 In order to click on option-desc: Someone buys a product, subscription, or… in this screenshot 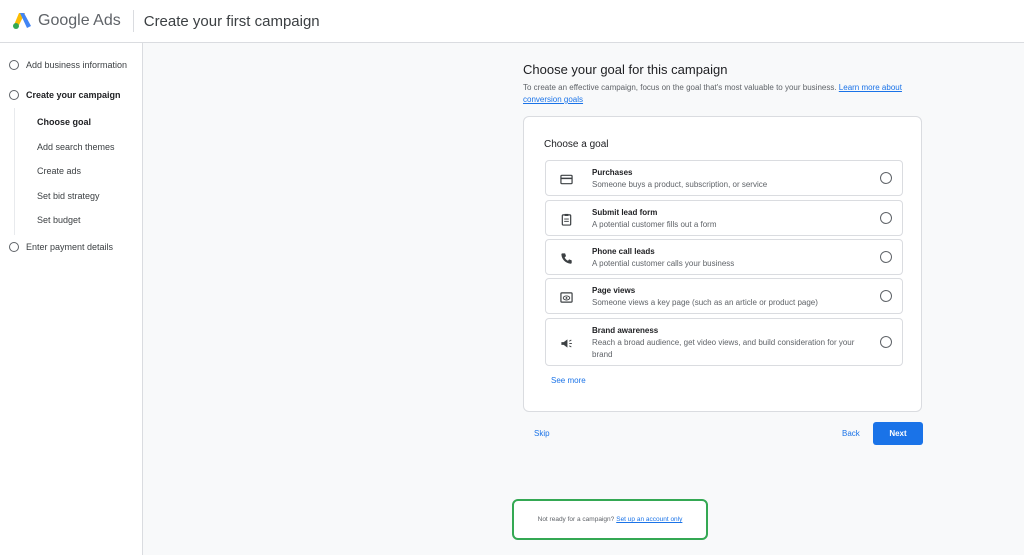, I will do `click(680, 184)`.